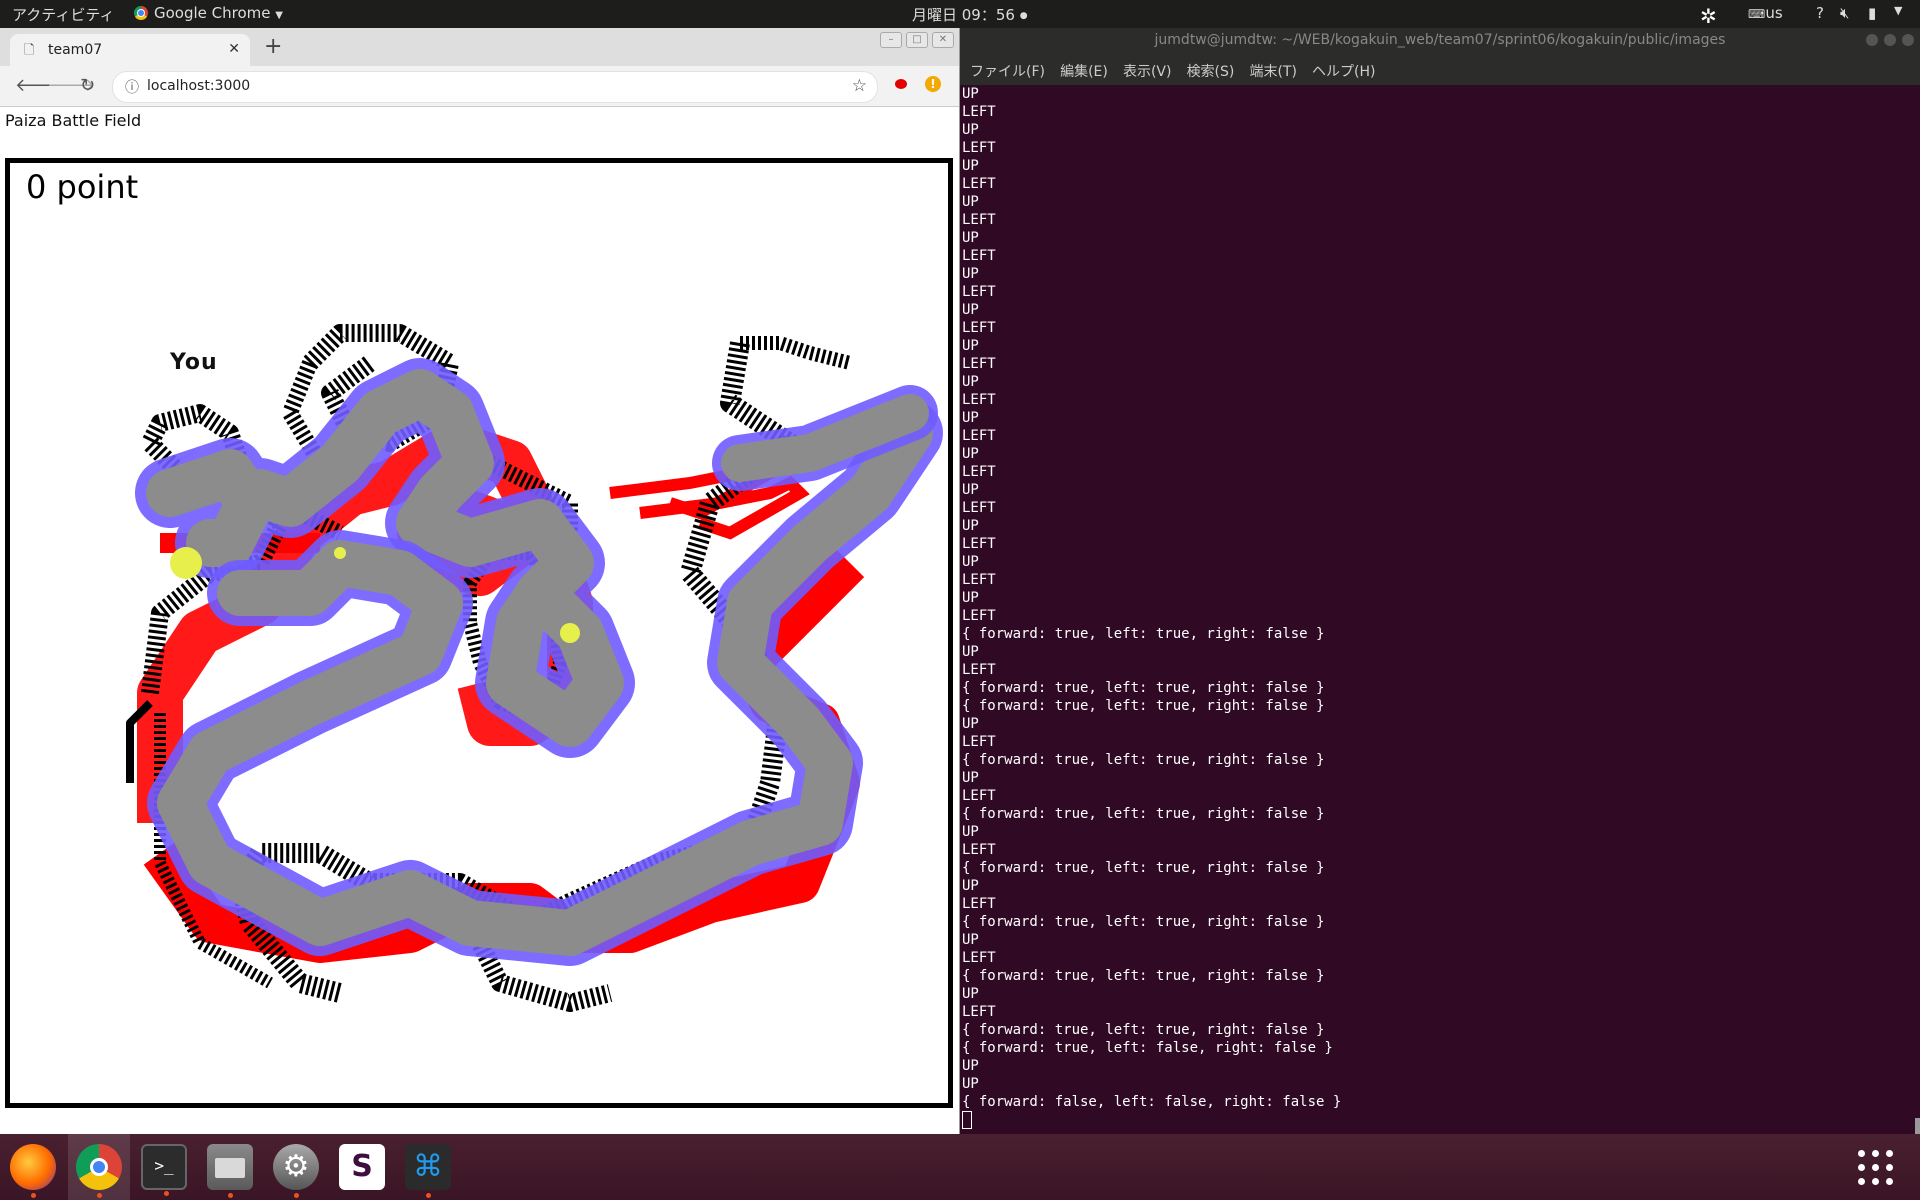  What do you see at coordinates (917, 40) in the screenshot?
I see `maximize-button: □` at bounding box center [917, 40].